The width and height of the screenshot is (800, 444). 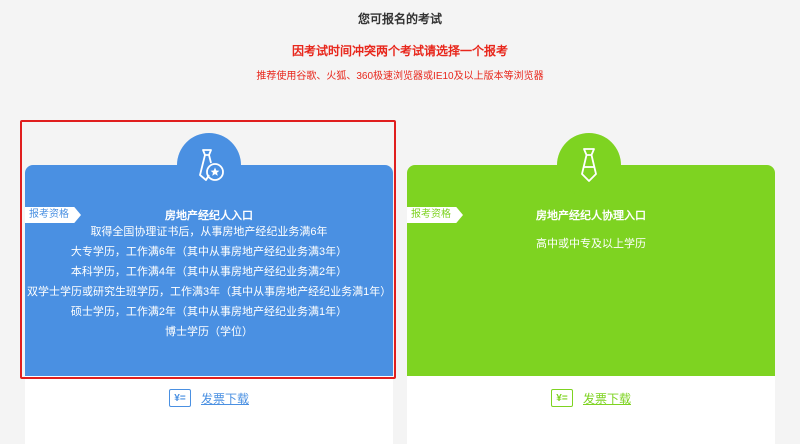 What do you see at coordinates (399, 19) in the screenshot?
I see `page-title: 您可报名的考试` at bounding box center [399, 19].